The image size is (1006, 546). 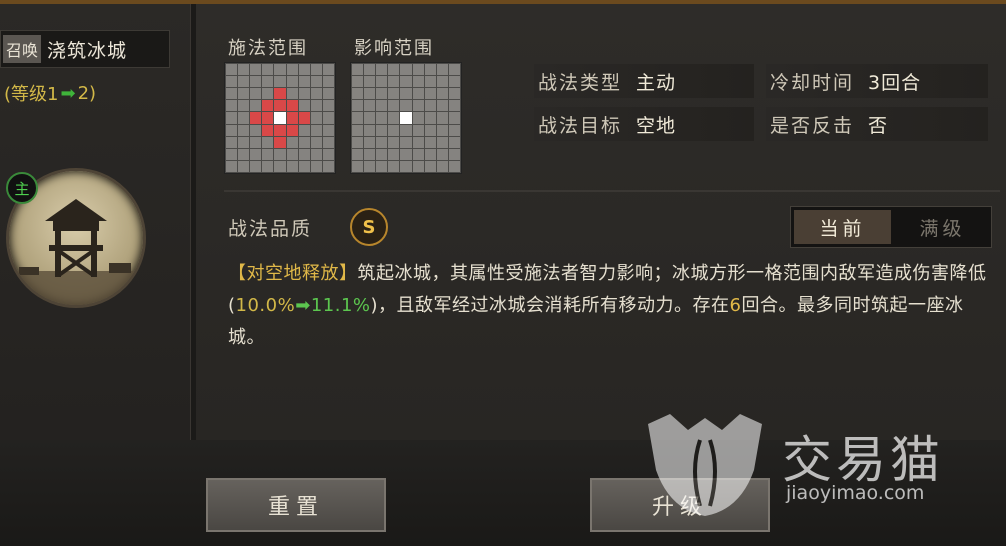 What do you see at coordinates (855, 493) in the screenshot?
I see `watermark-url: jiaoyimao.com` at bounding box center [855, 493].